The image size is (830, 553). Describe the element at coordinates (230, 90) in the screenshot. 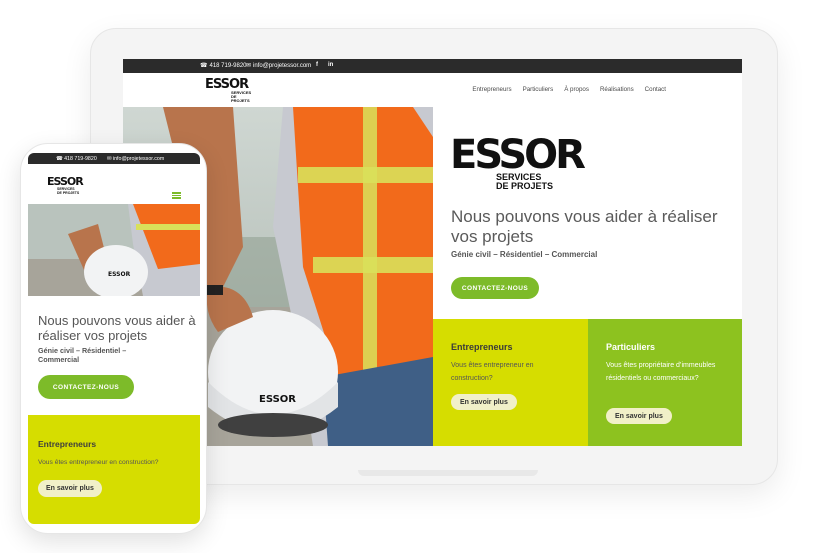

I see `logo: ESSOR SERVICES DE PROJETS` at that location.